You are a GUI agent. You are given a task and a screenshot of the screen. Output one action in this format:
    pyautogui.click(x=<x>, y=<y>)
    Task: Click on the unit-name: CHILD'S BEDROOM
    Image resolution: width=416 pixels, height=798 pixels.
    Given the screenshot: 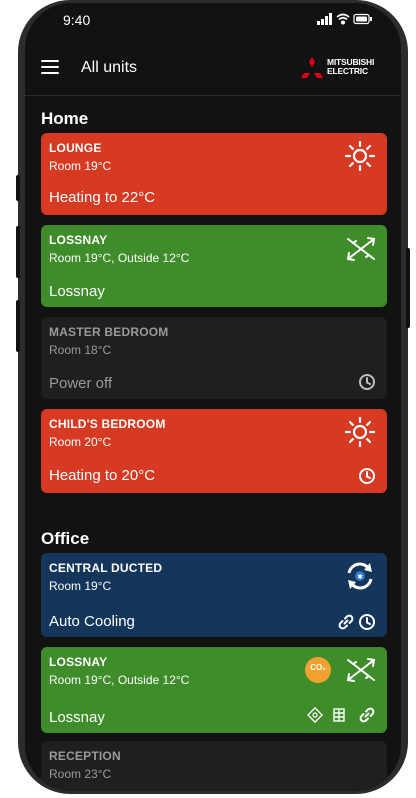 What is the action you would take?
    pyautogui.click(x=107, y=424)
    